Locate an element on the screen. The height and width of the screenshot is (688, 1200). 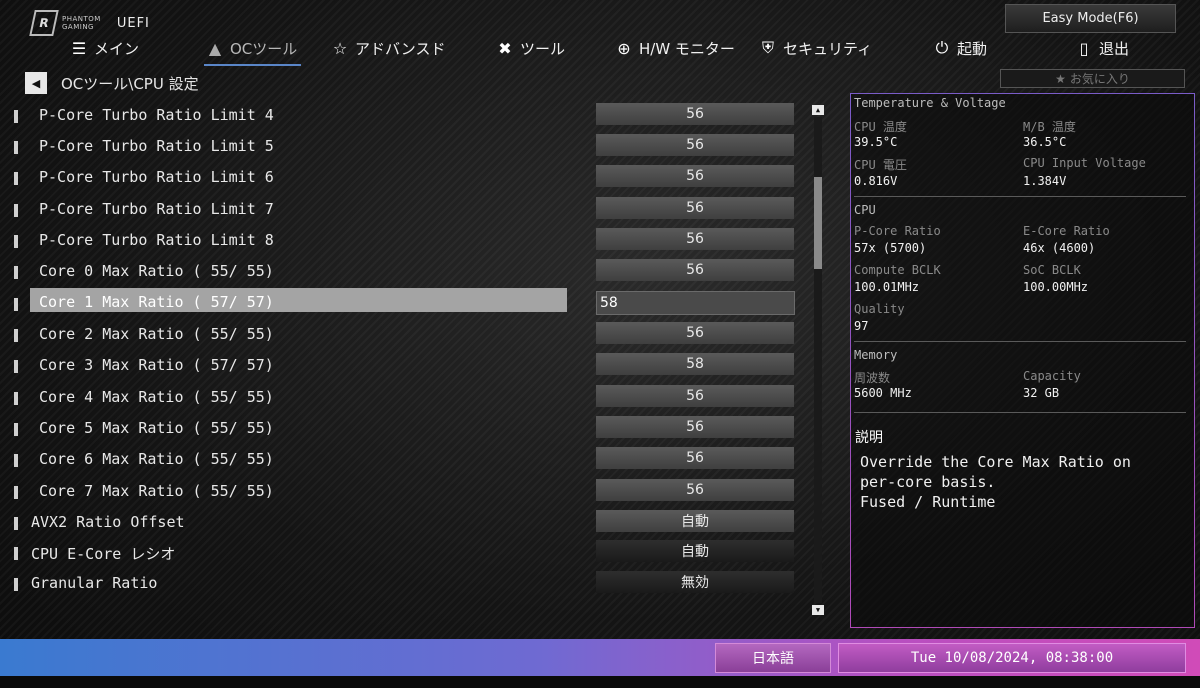
tab-oc-tweaker: ▲ OCツール is located at coordinates (252, 51).